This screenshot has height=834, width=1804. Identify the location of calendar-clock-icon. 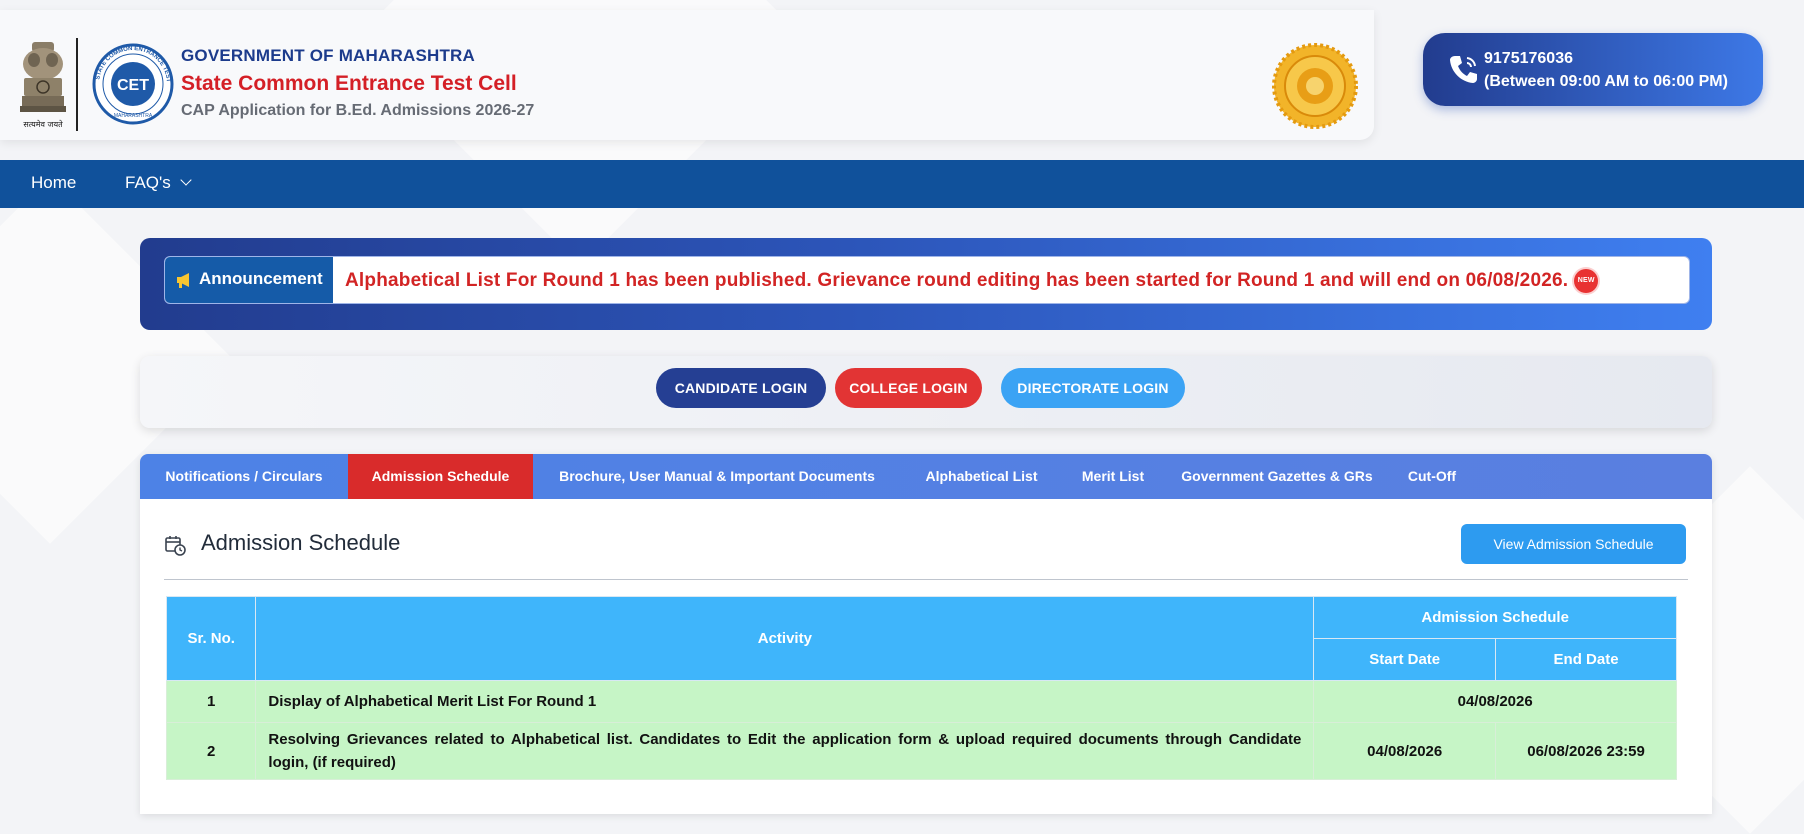
(175, 546).